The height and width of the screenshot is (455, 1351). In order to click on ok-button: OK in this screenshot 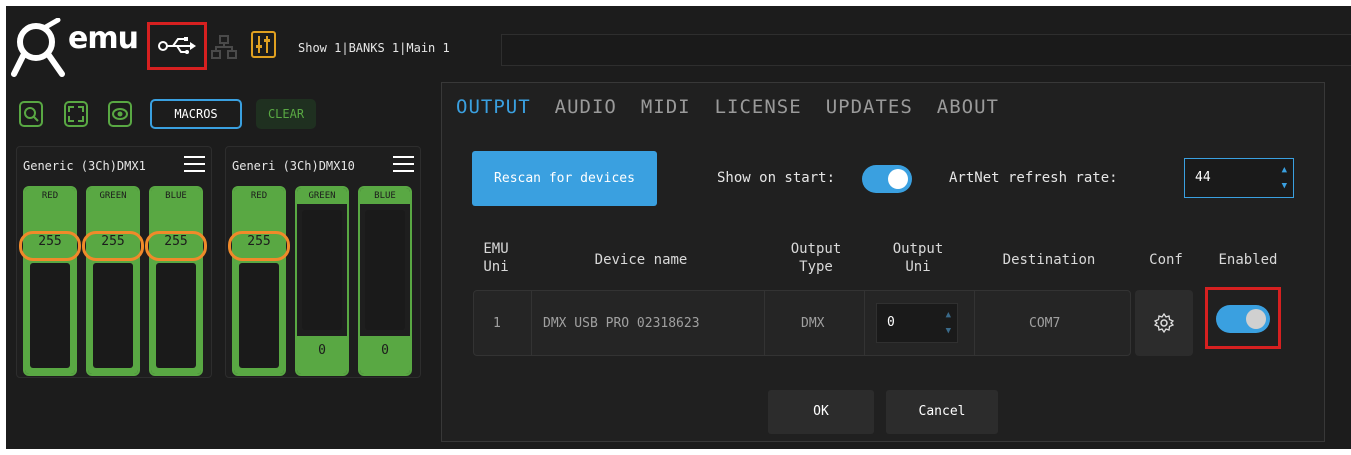, I will do `click(821, 412)`.